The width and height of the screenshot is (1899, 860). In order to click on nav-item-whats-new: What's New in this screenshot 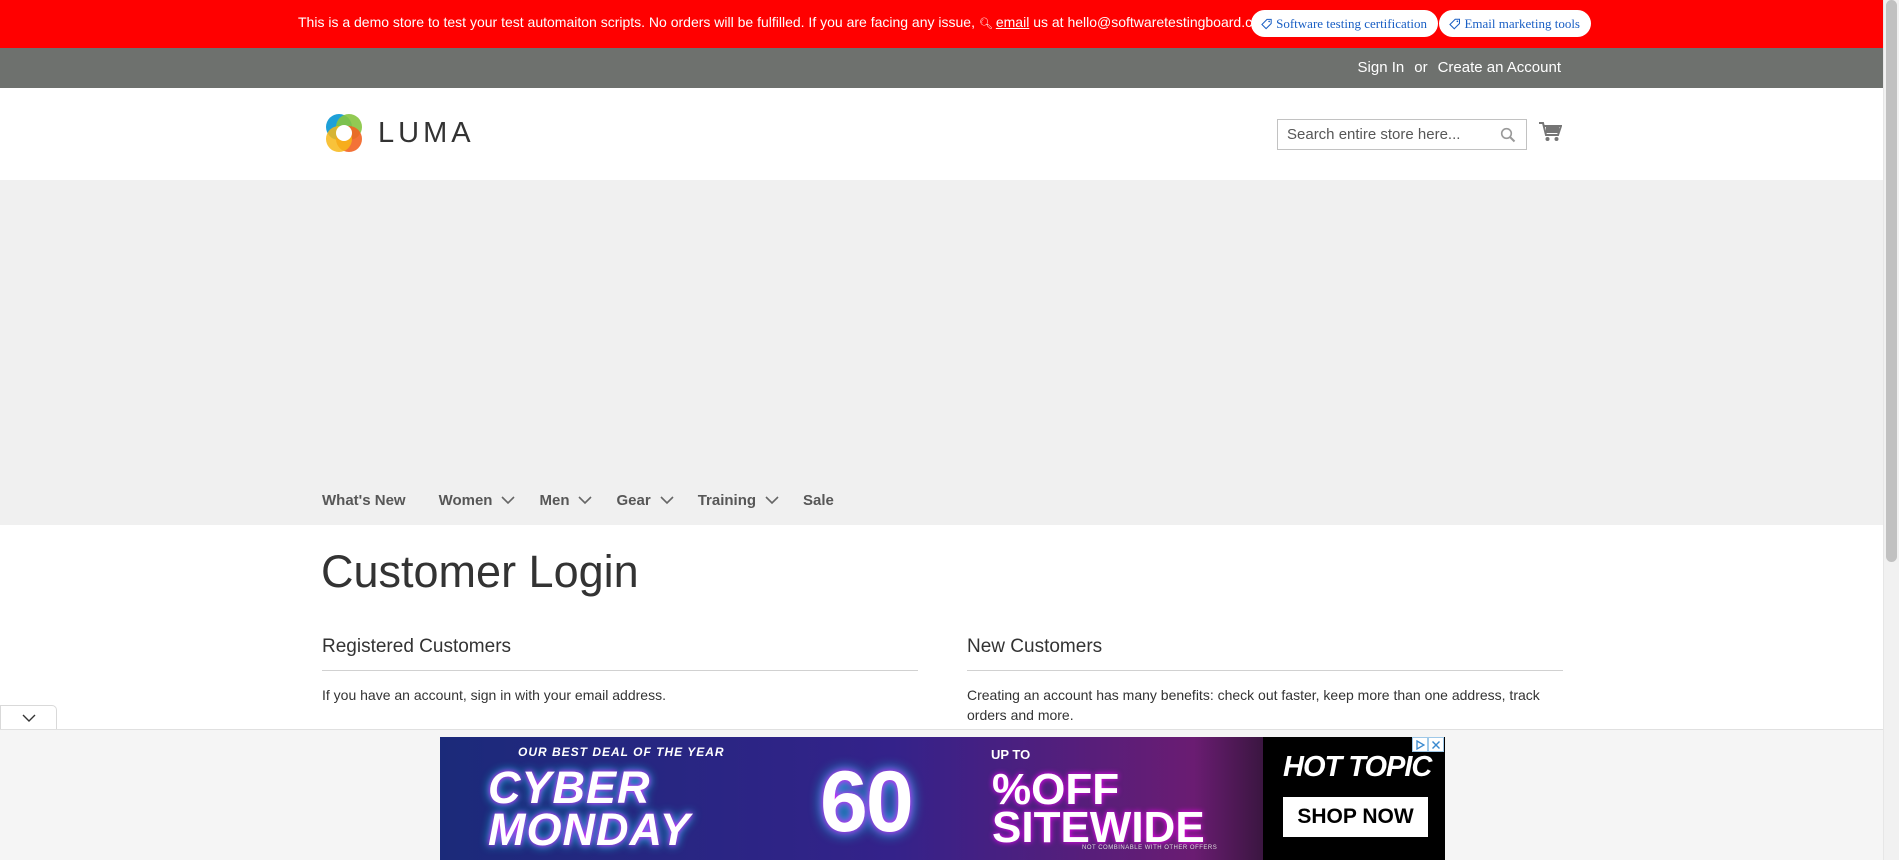, I will do `click(364, 500)`.